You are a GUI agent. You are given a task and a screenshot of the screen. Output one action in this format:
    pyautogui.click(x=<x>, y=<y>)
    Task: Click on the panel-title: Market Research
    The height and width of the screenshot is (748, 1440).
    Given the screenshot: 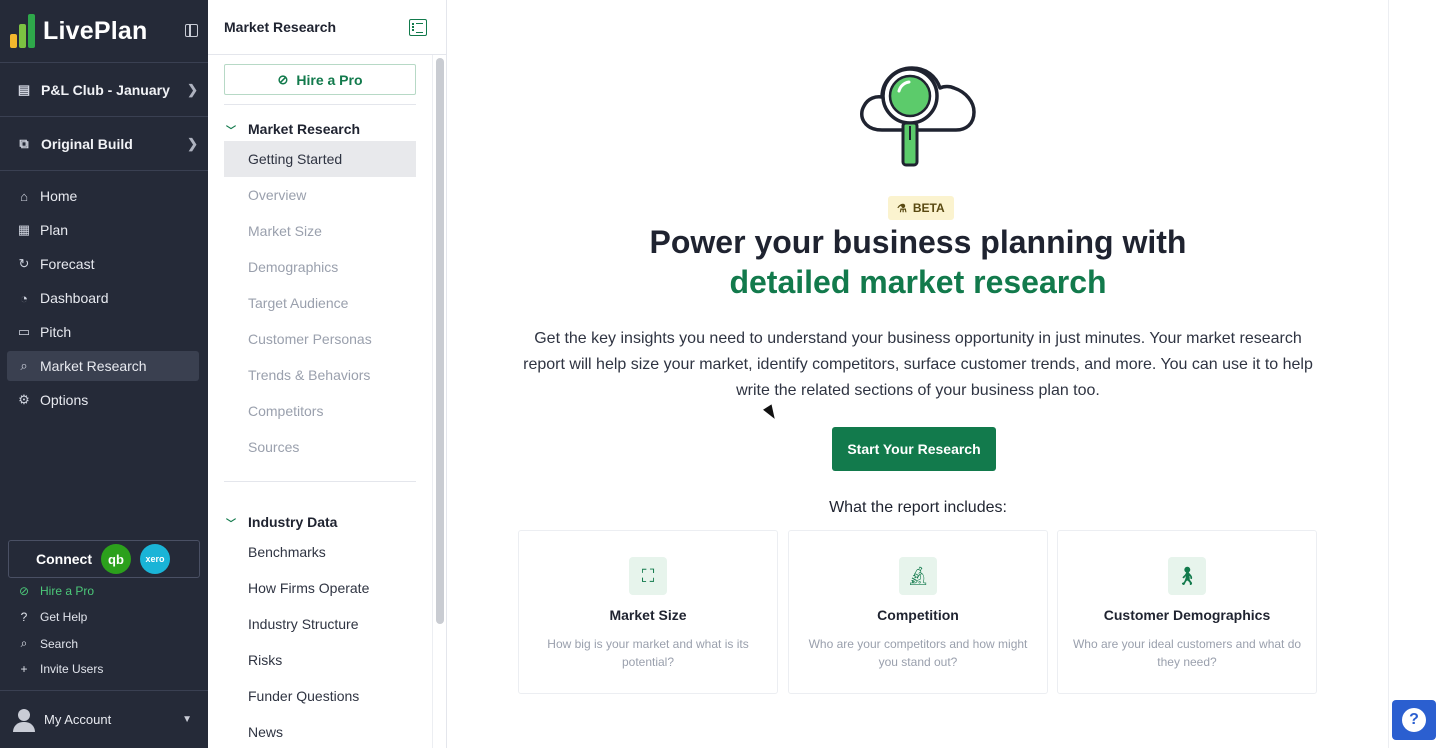 What is the action you would take?
    pyautogui.click(x=280, y=27)
    